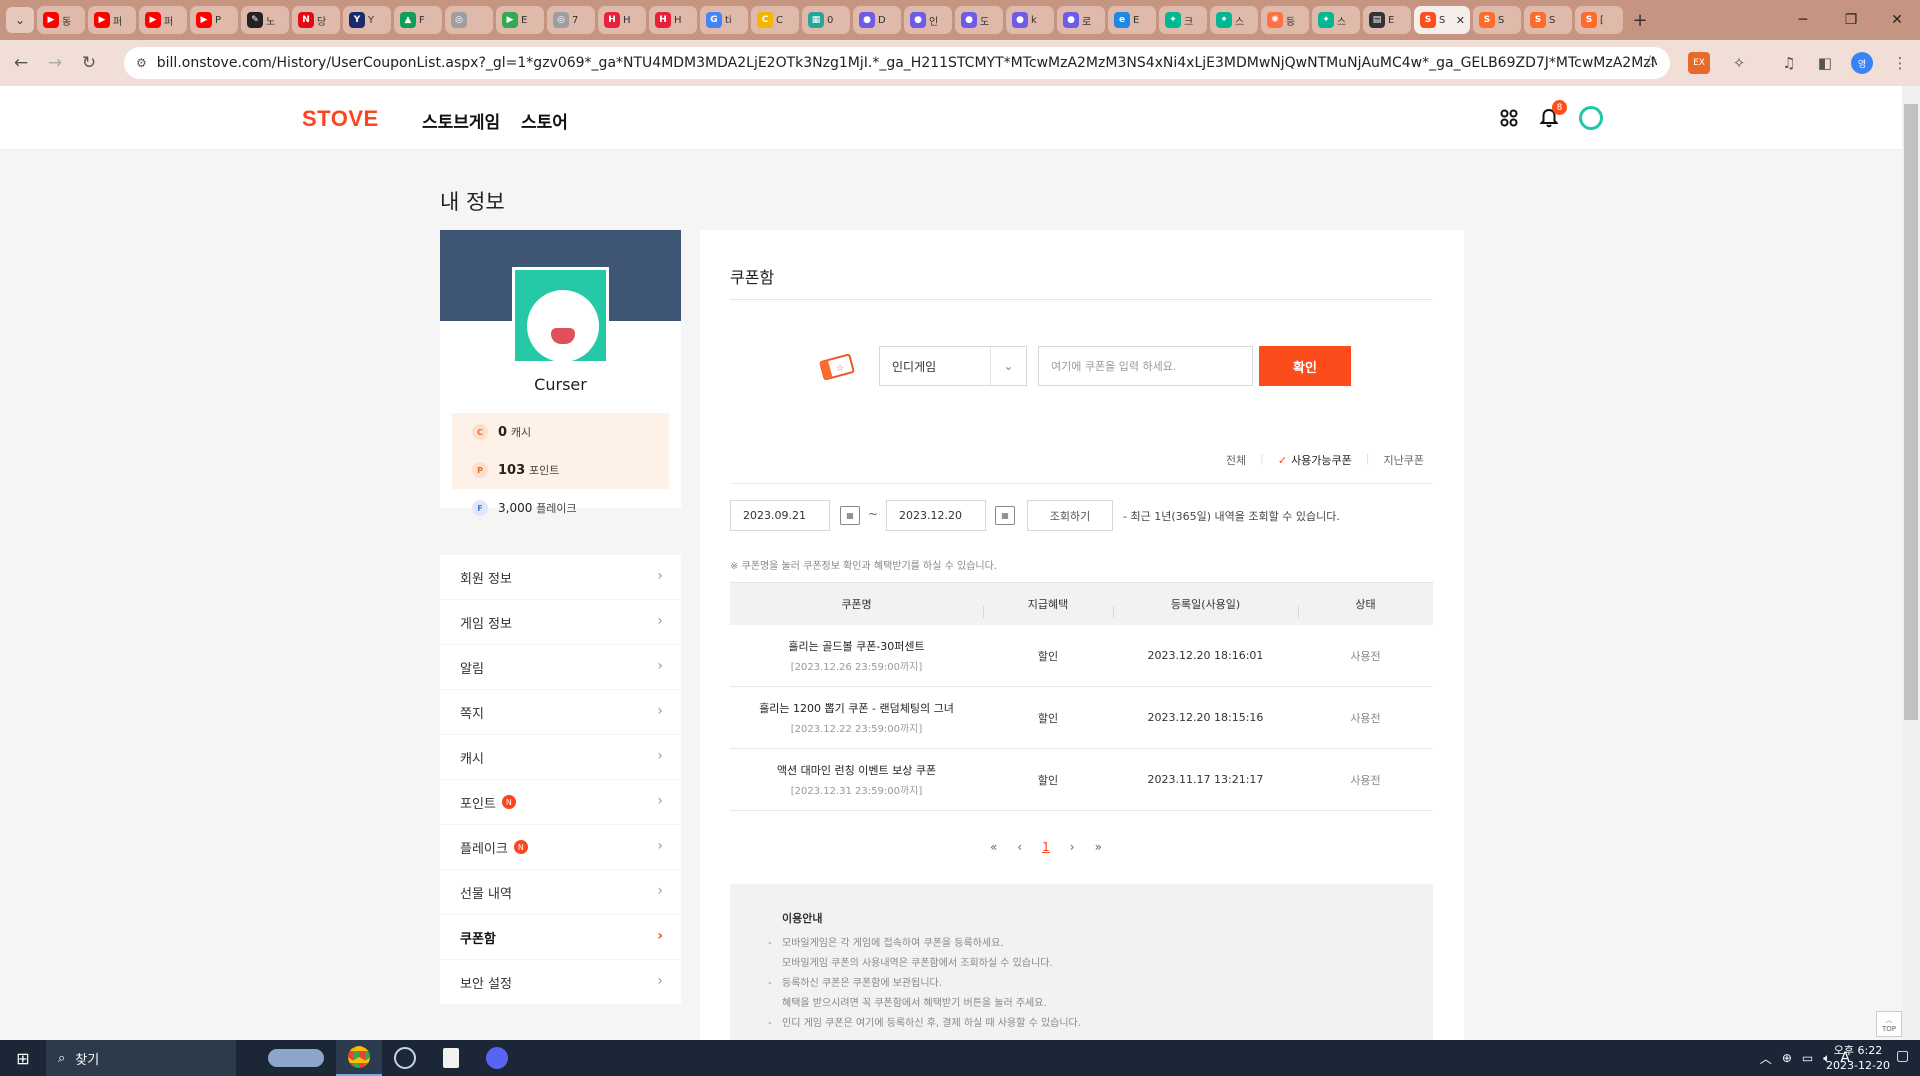  What do you see at coordinates (560, 432) in the screenshot?
I see `cash-row: C 0 캐시` at bounding box center [560, 432].